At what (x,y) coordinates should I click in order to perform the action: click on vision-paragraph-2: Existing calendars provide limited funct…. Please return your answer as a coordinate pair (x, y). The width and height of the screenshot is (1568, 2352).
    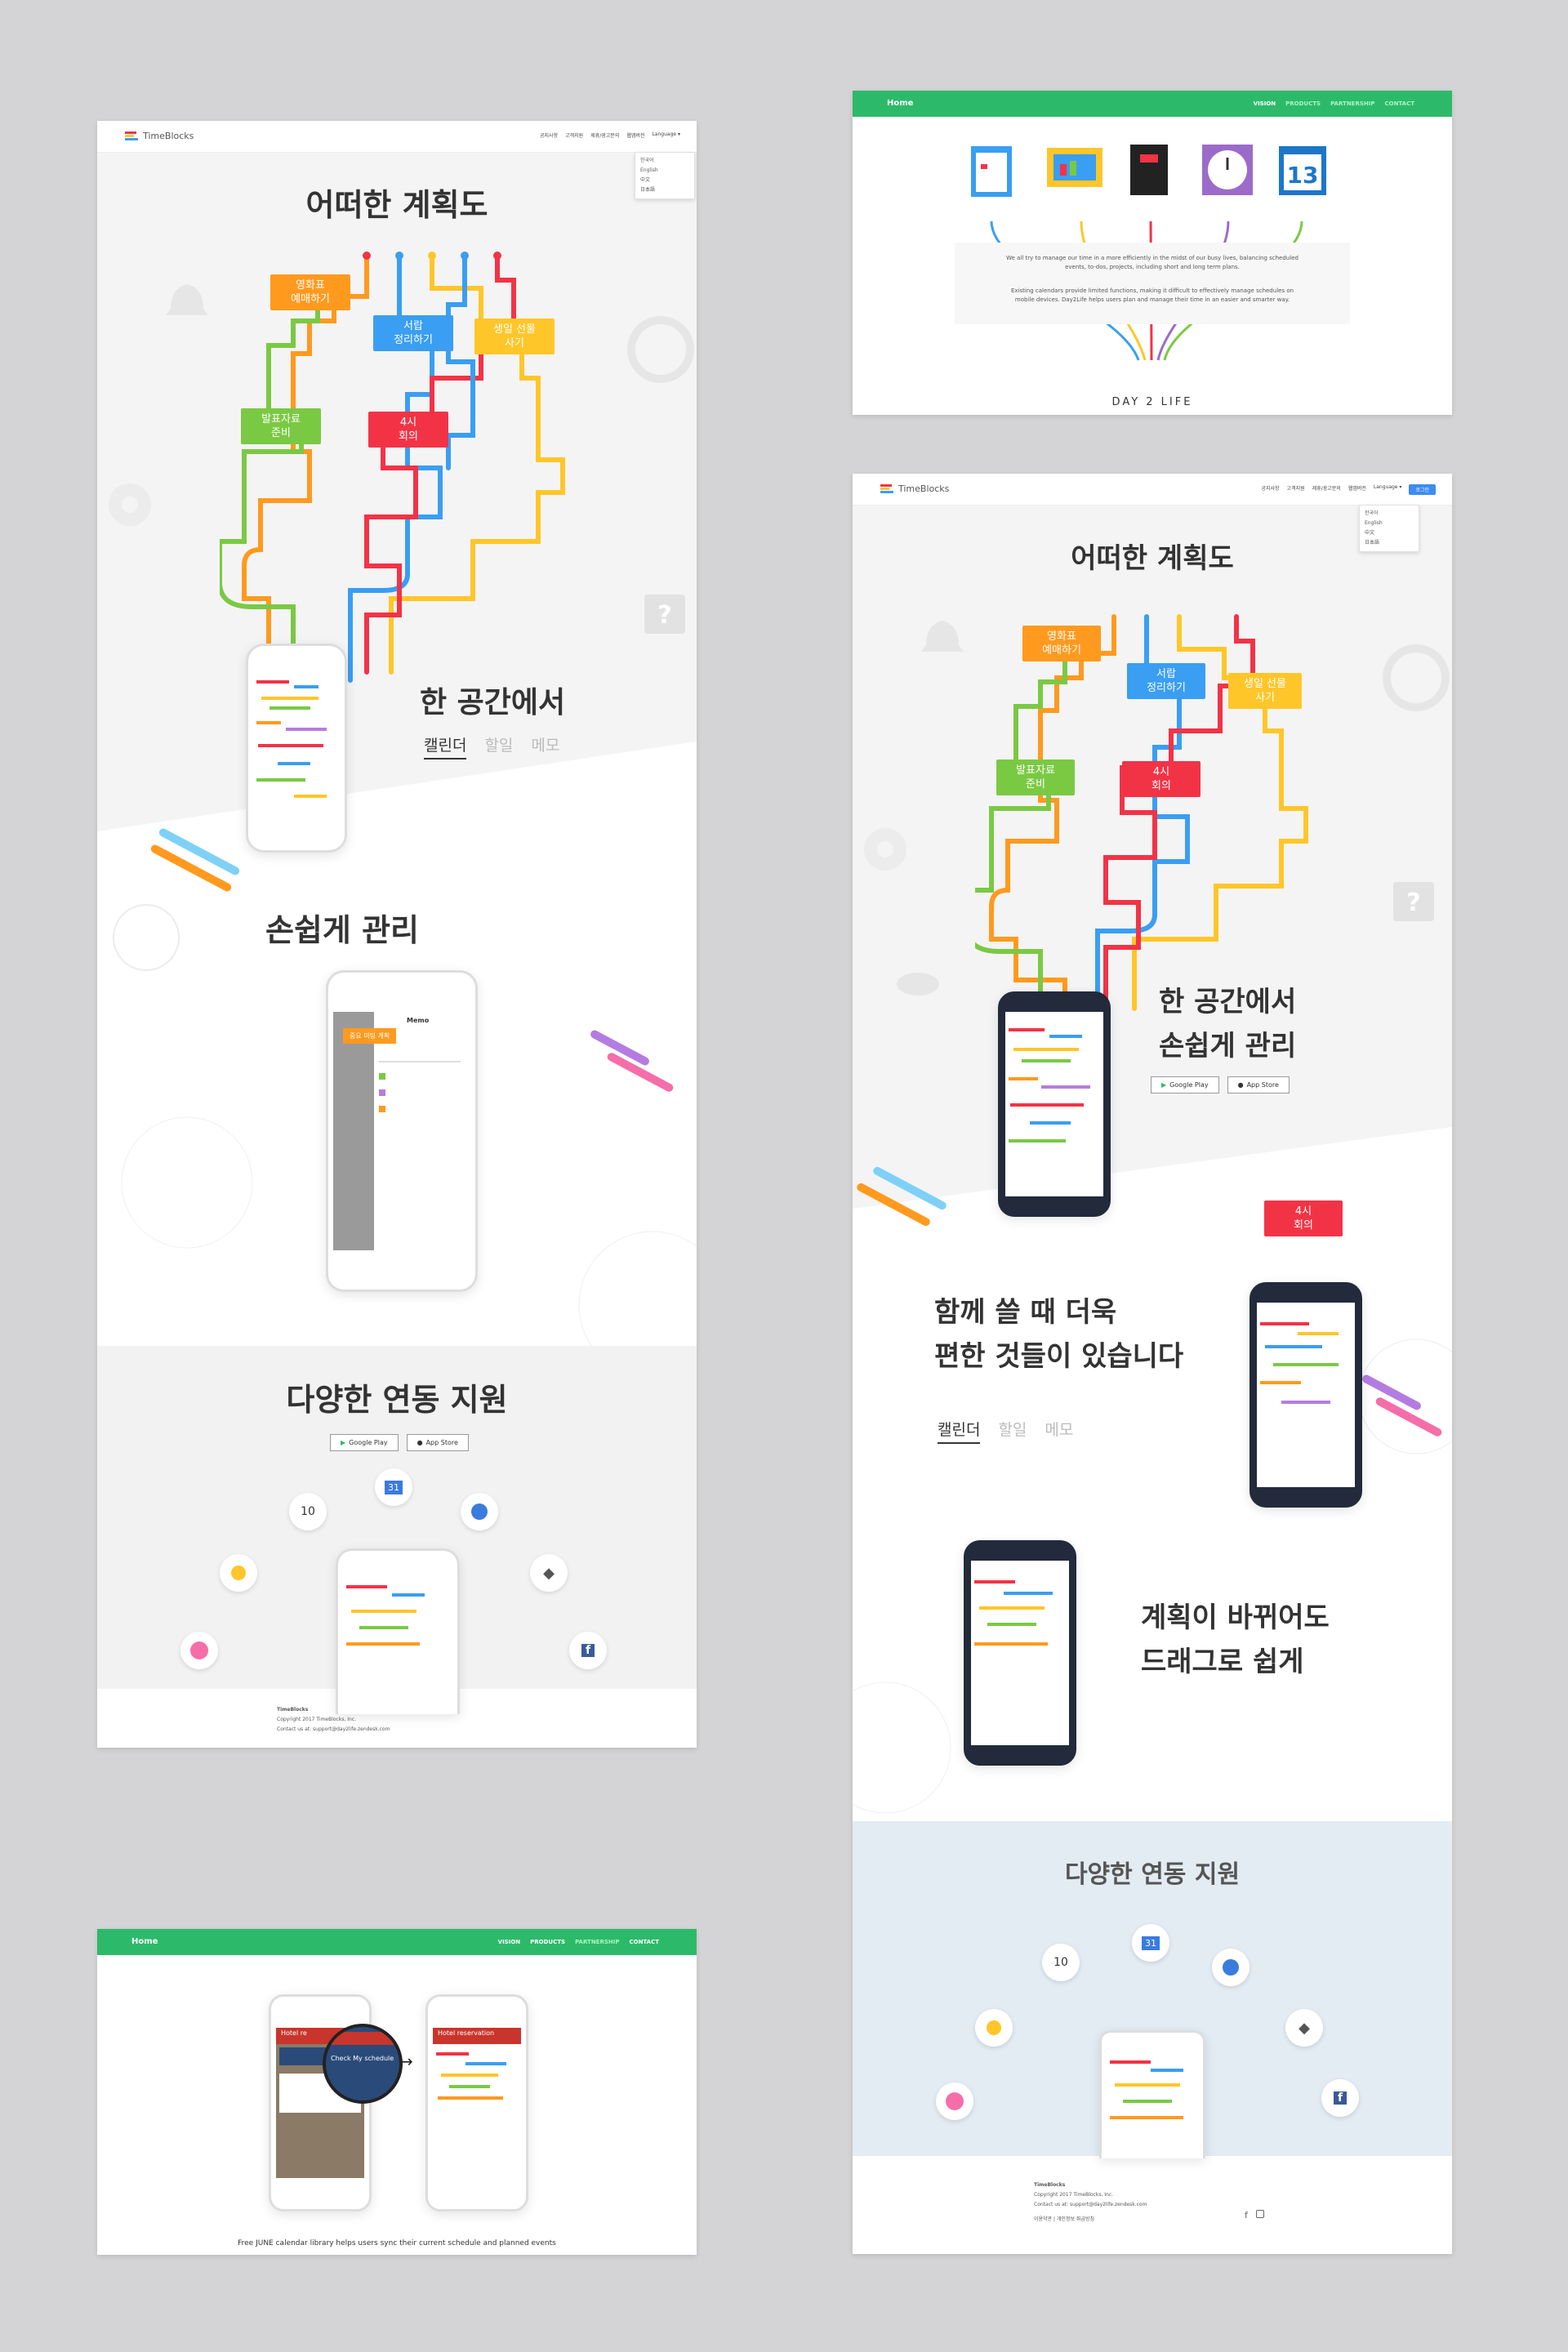
    Looking at the image, I should click on (1152, 295).